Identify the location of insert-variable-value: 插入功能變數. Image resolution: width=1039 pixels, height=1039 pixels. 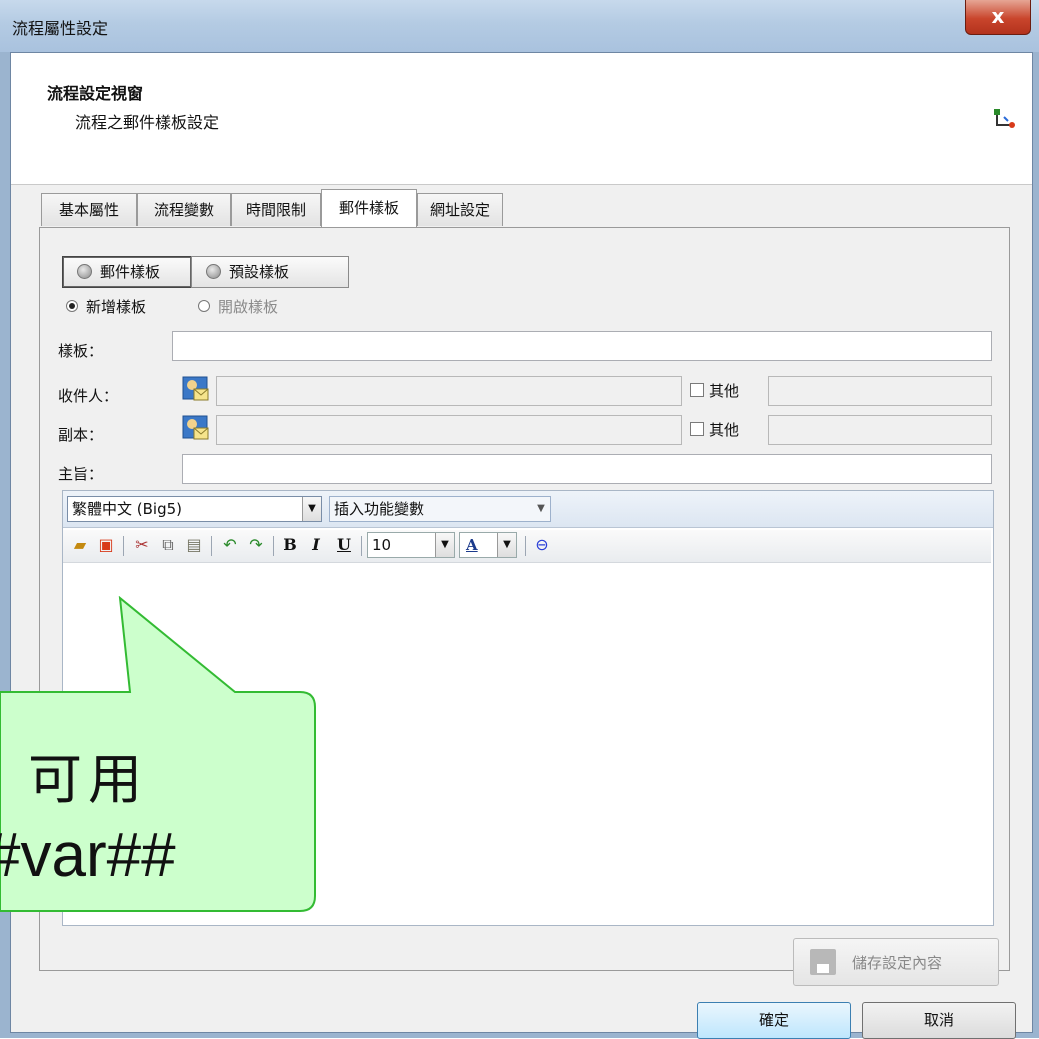
(379, 509).